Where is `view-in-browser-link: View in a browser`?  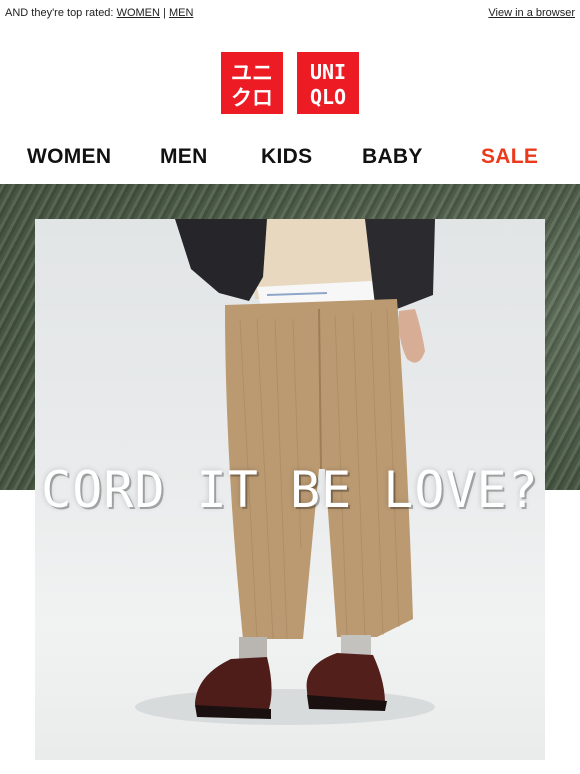 view-in-browser-link: View in a browser is located at coordinates (531, 13).